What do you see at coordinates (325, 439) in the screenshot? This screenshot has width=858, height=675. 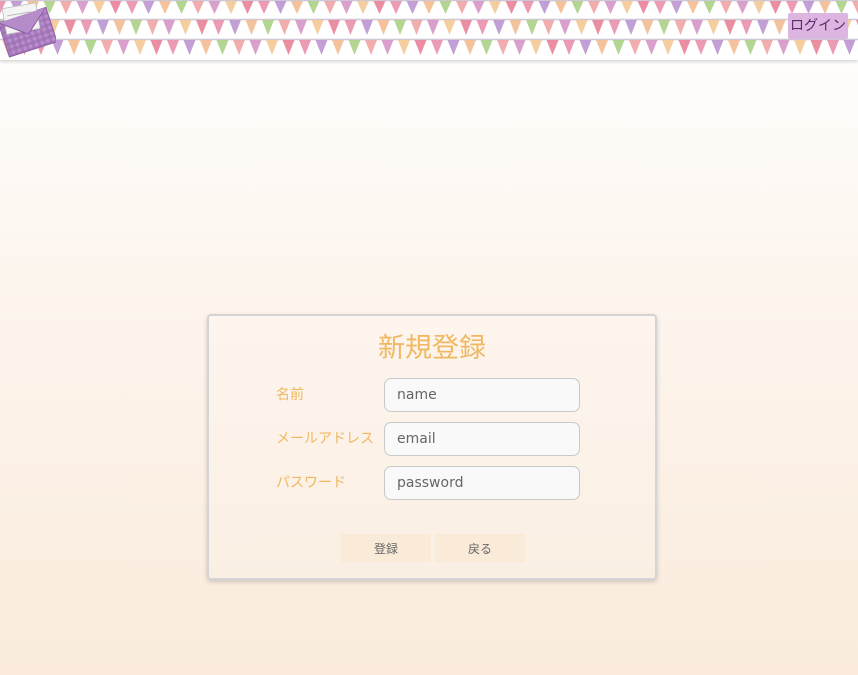 I see `email-label: メールアドレス` at bounding box center [325, 439].